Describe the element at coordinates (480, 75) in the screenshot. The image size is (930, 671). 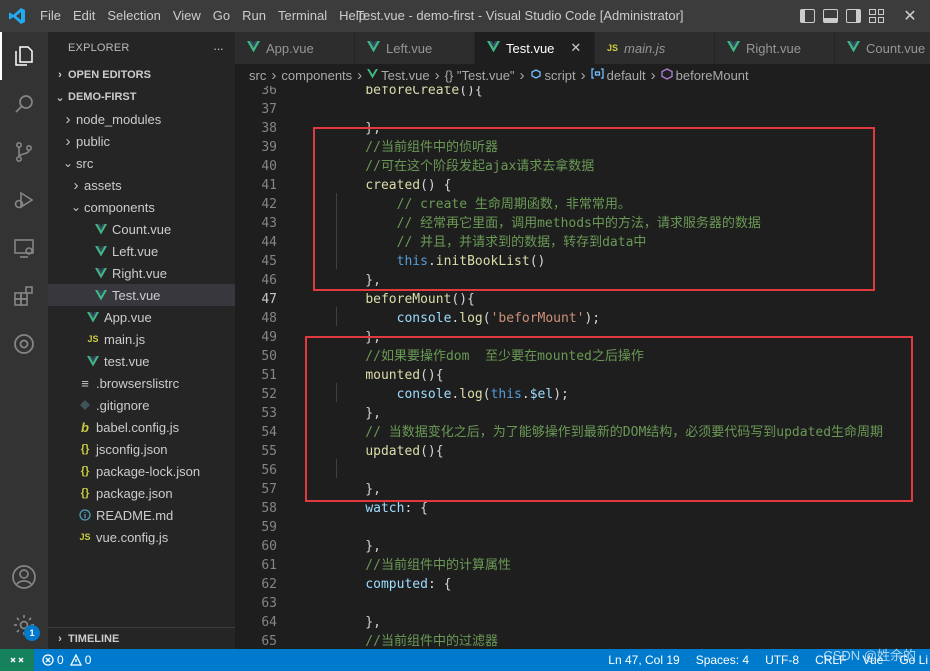
I see `breadcrumb-item: {} "Test.vue"` at that location.